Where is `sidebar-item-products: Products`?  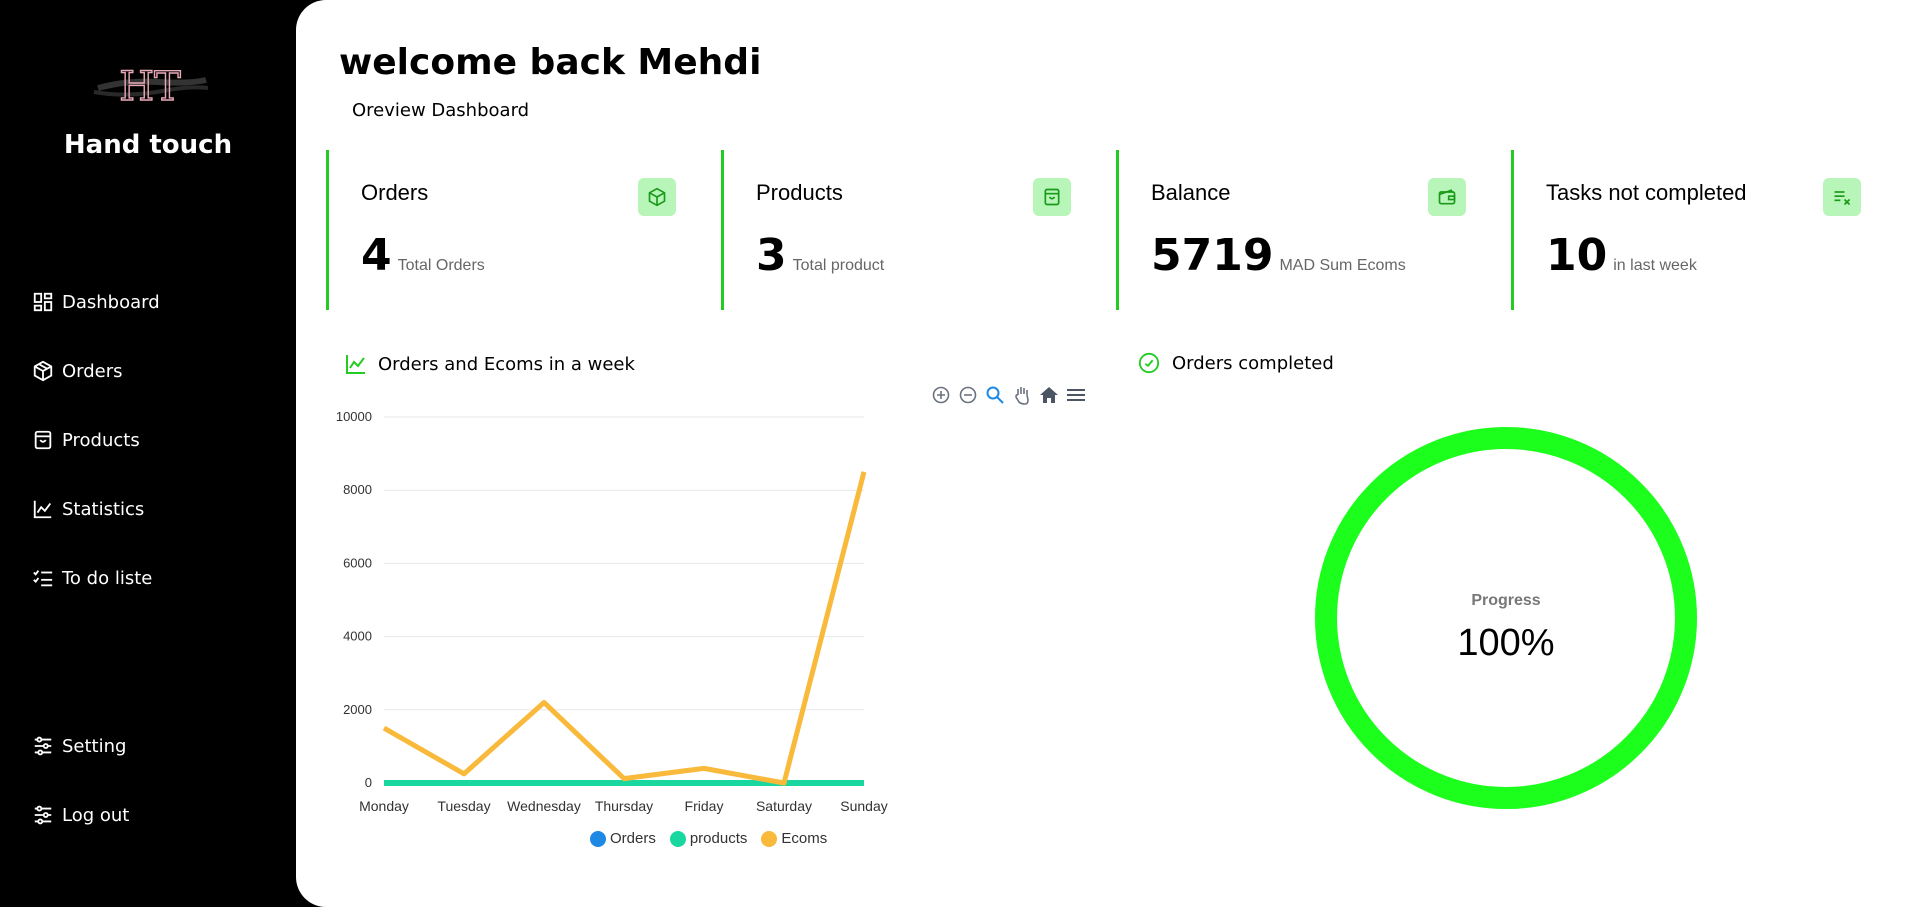 sidebar-item-products: Products is located at coordinates (86, 440).